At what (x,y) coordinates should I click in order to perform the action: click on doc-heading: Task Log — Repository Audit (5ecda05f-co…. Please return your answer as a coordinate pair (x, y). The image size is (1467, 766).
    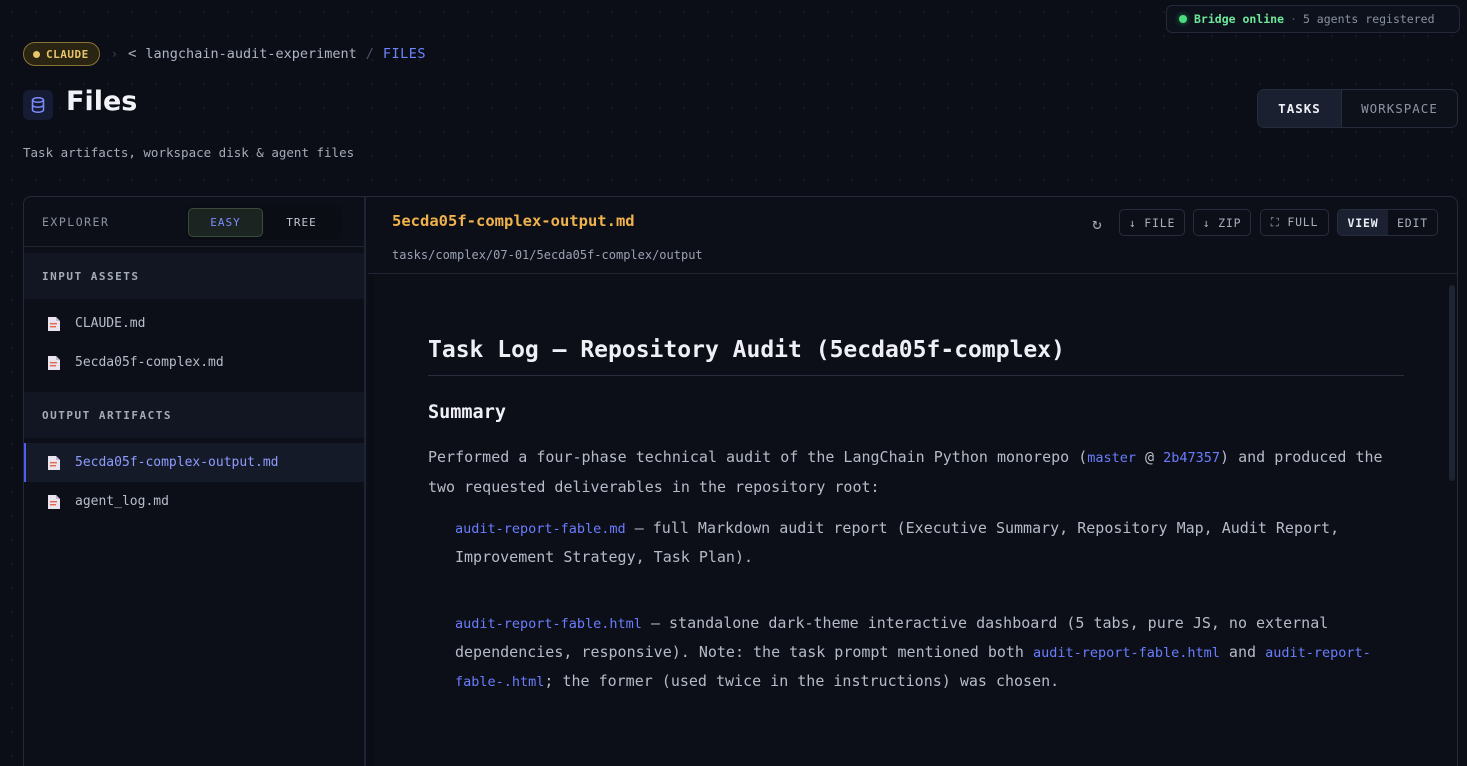
    Looking at the image, I should click on (916, 356).